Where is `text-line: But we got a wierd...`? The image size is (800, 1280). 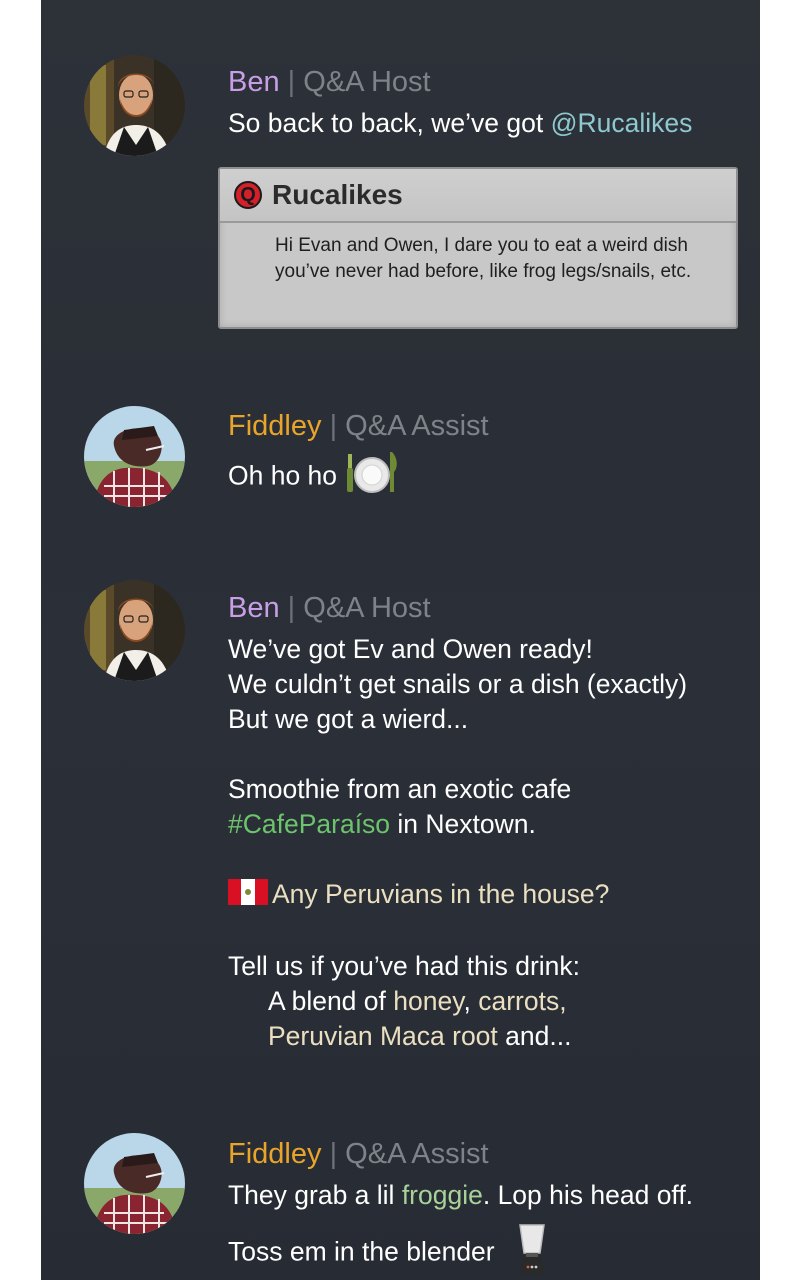
text-line: But we got a wierd... is located at coordinates (348, 719).